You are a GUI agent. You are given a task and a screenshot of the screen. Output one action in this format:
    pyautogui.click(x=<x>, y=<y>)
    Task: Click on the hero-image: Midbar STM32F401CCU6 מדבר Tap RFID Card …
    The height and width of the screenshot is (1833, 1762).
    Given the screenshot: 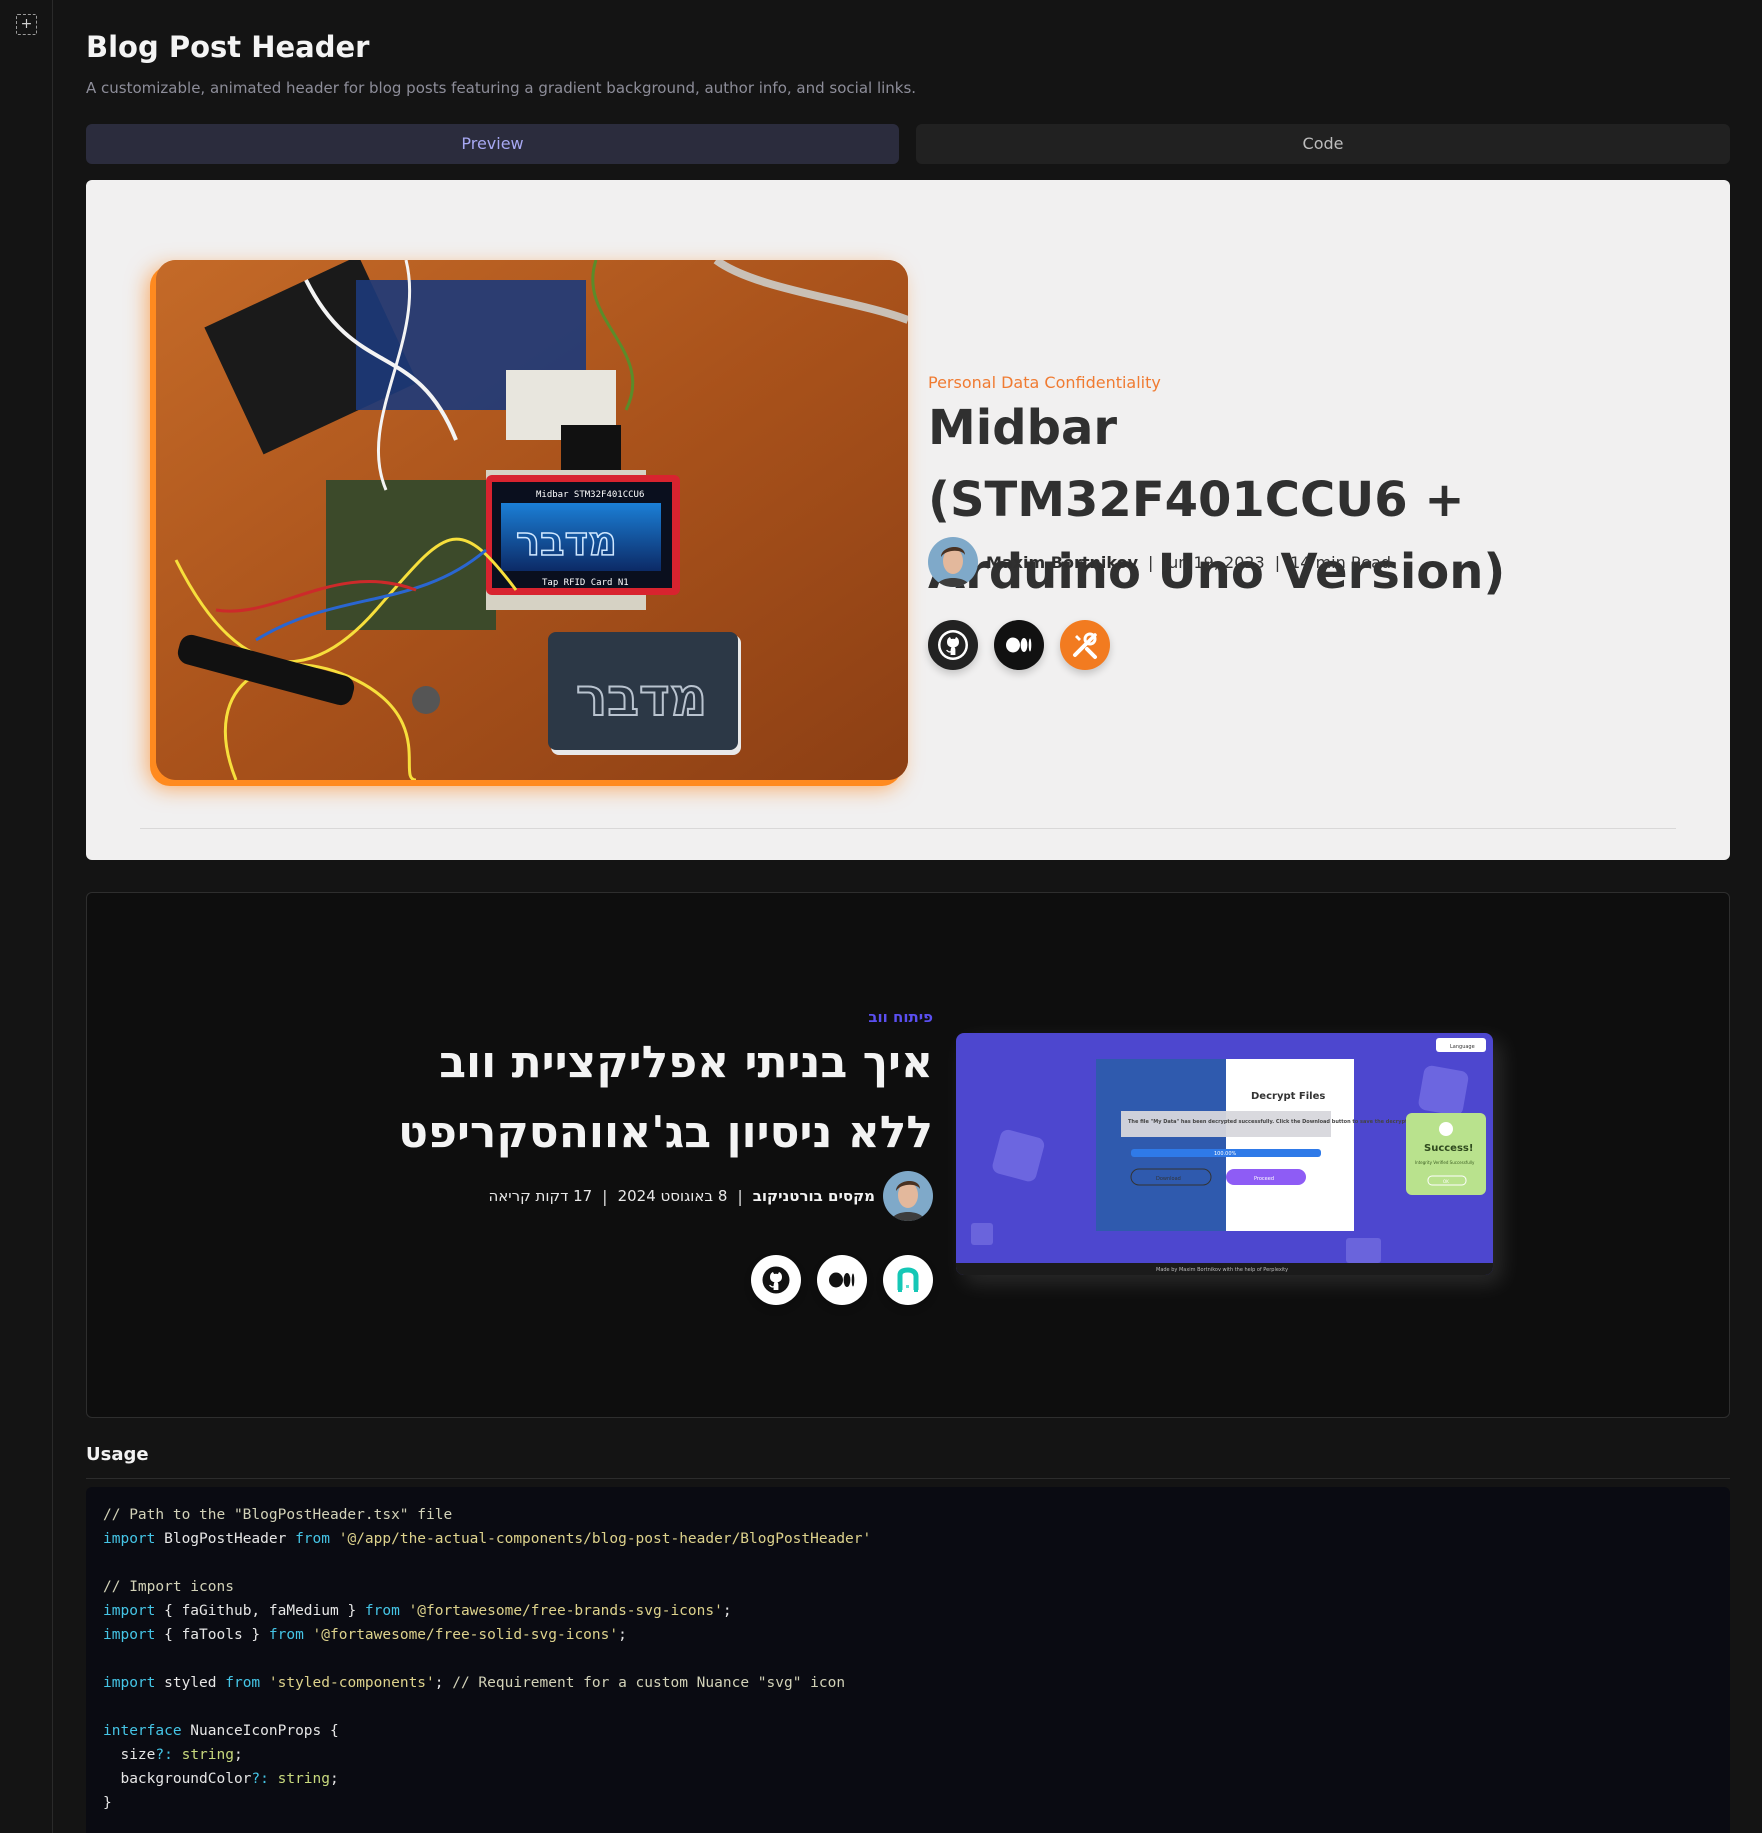 What is the action you would take?
    pyautogui.click(x=532, y=520)
    